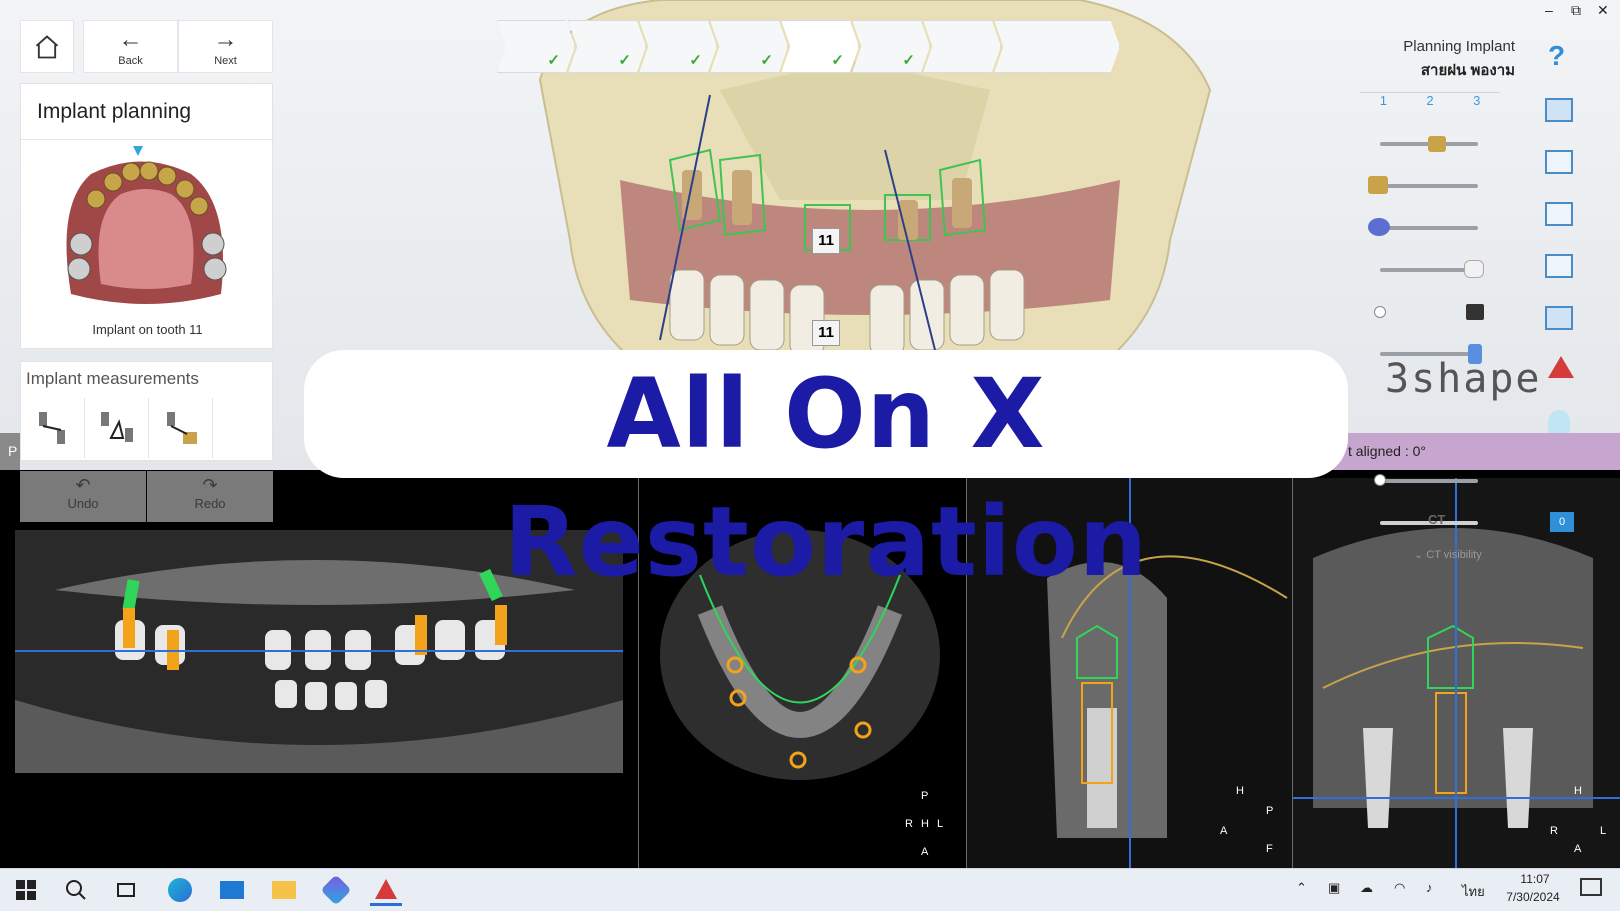 Image resolution: width=1620 pixels, height=911 pixels. I want to click on notification-icon, so click(1591, 887).